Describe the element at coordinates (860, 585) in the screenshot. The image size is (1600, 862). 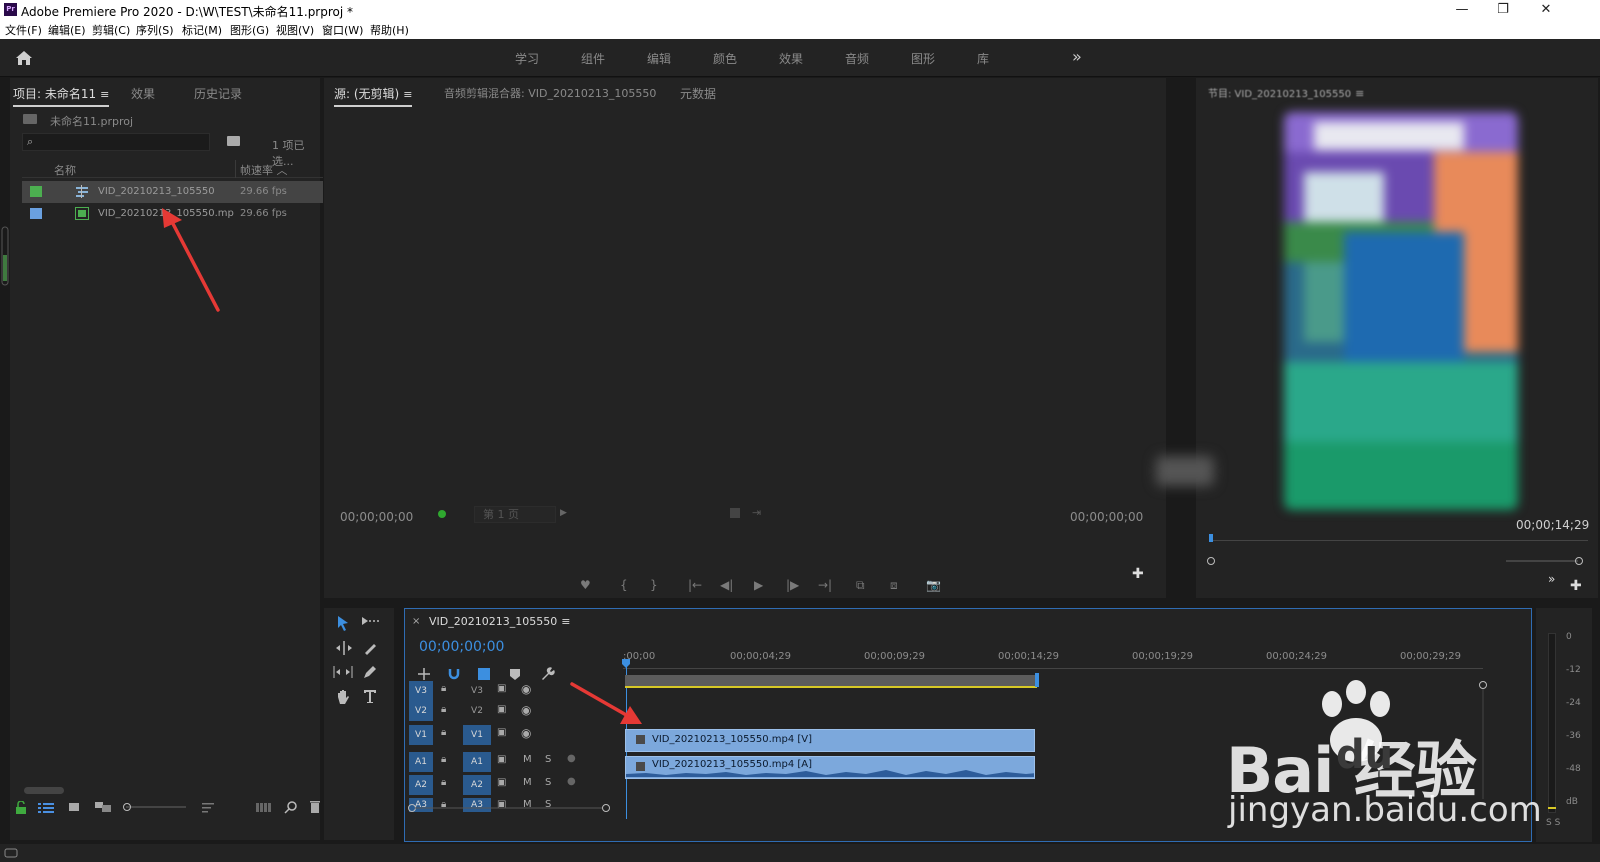
I see `insert-clip-icon: ⧉` at that location.